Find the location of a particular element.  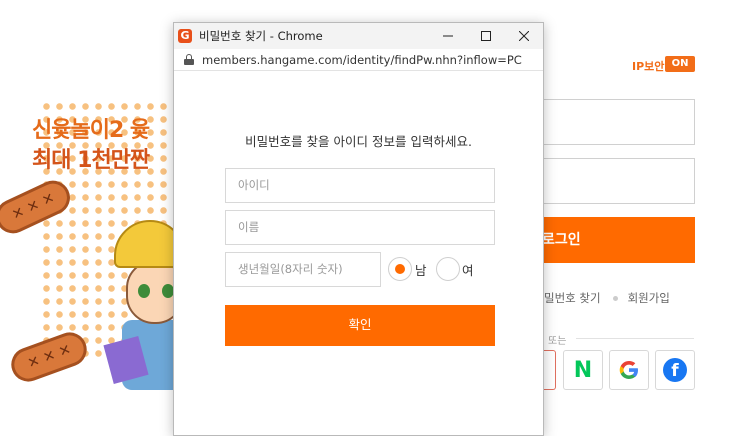

maximize-icon is located at coordinates (486, 36).